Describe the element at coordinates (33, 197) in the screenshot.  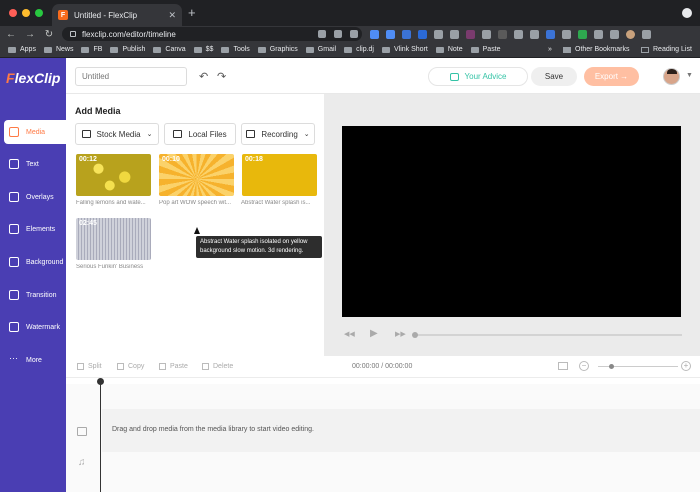
I see `sidebar-item-overlays: Overlays` at that location.